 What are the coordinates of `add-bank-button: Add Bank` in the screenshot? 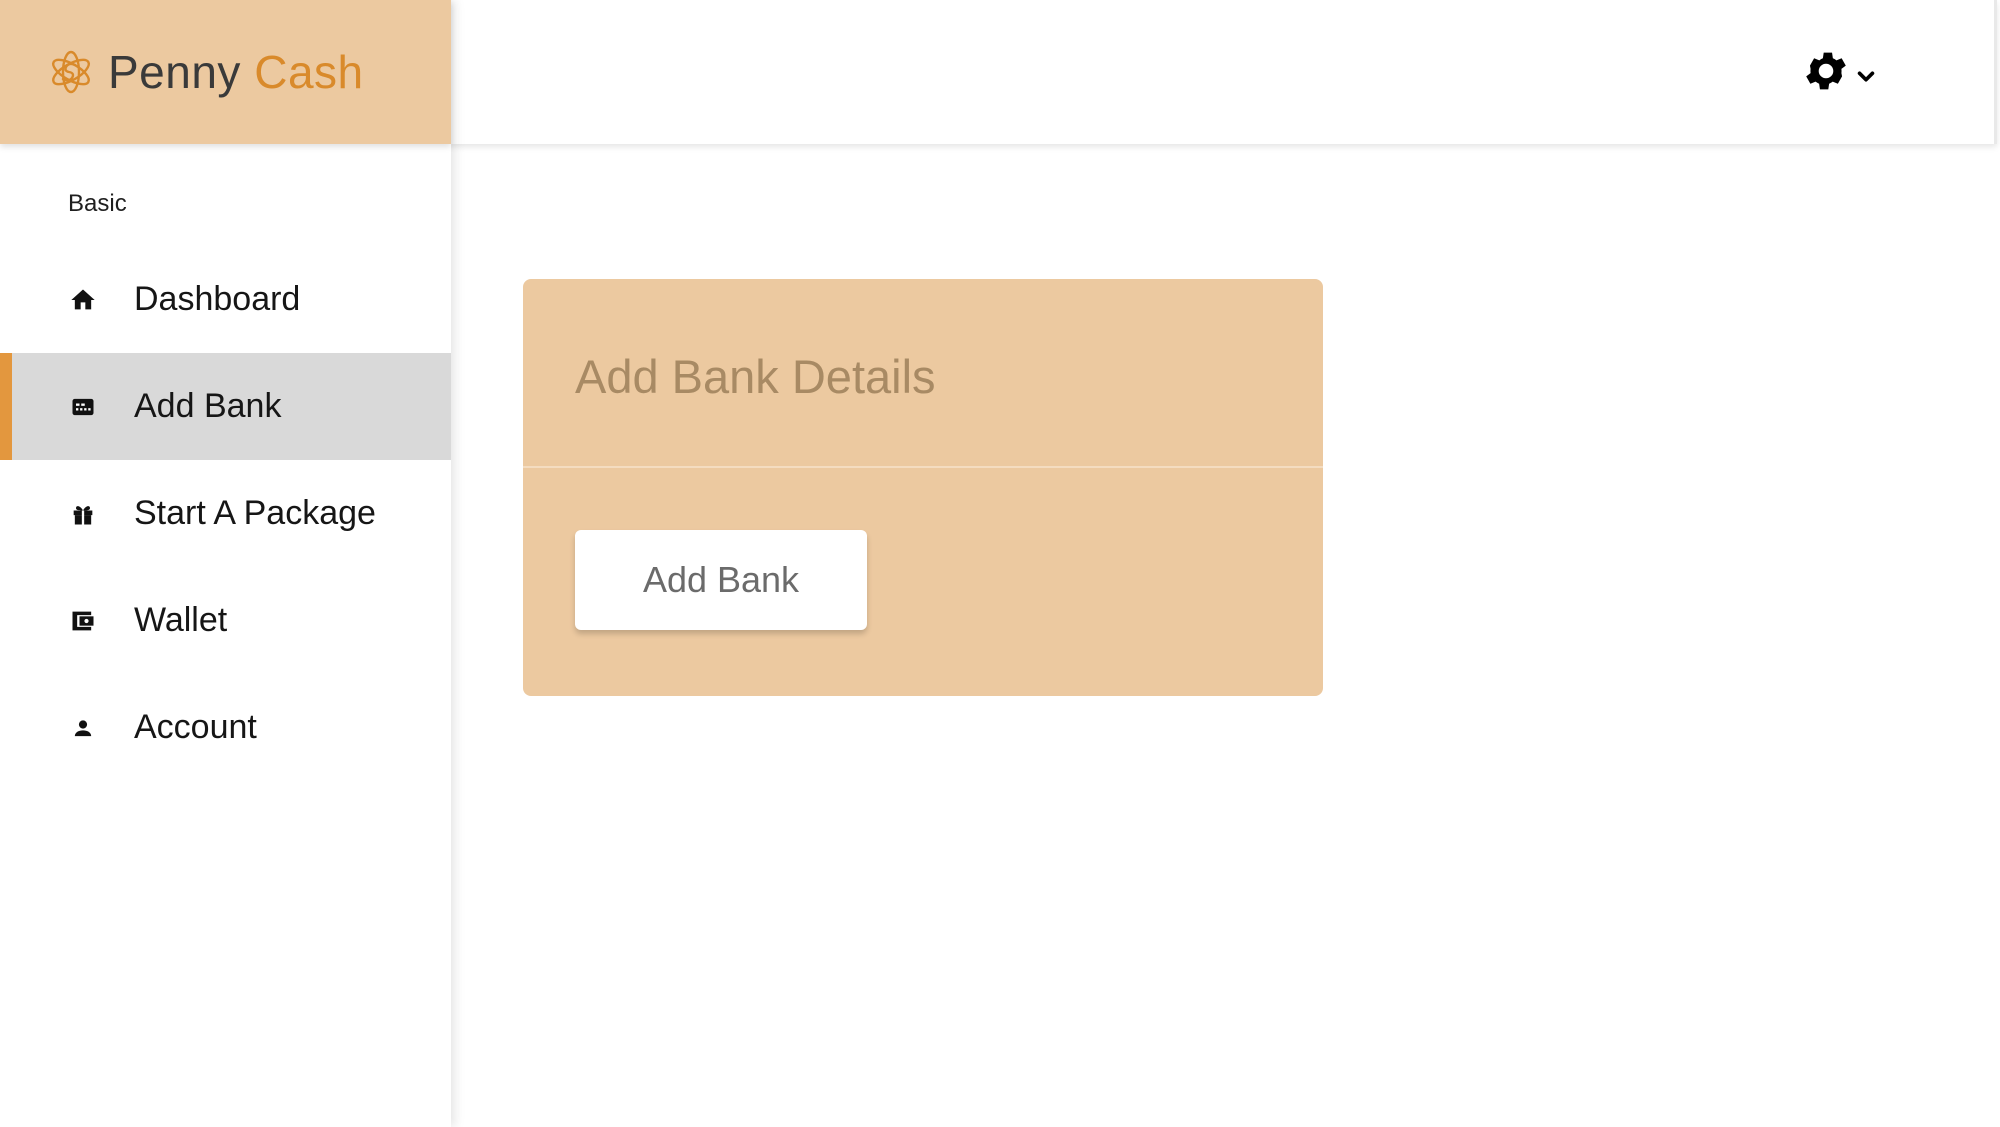 It's located at (721, 580).